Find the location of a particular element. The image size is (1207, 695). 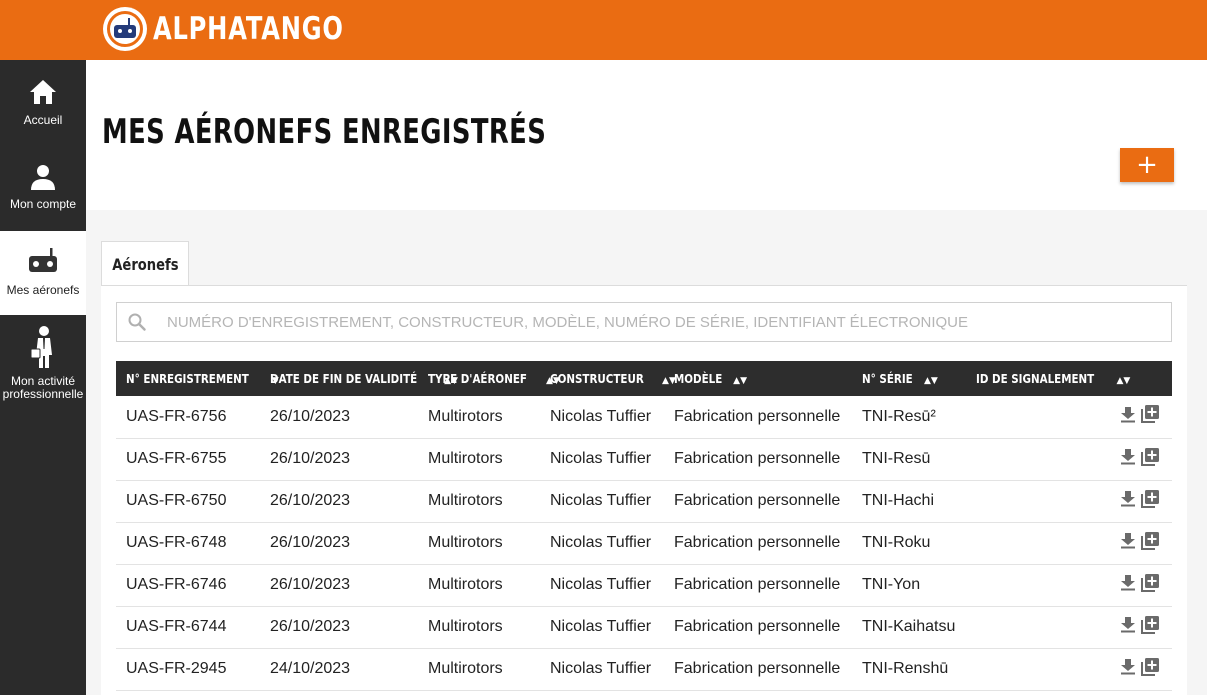

sidebar-item-label: Mes aéronefs is located at coordinates (43, 290).